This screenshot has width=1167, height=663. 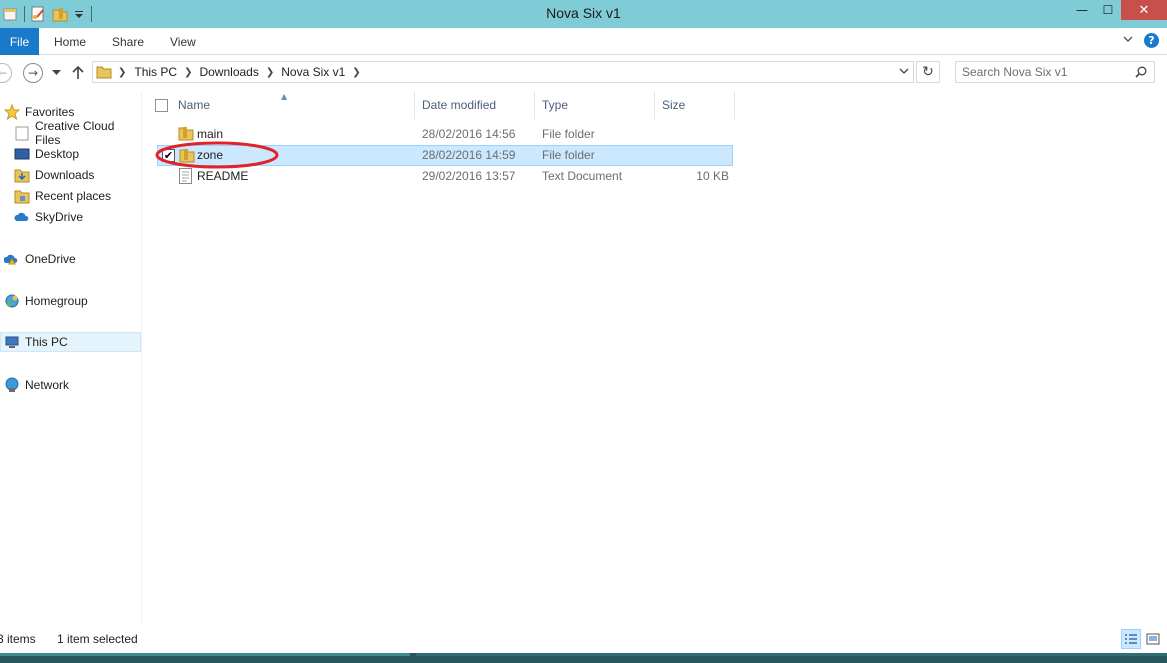 I want to click on back-arrow-icon: ←, so click(x=6, y=73).